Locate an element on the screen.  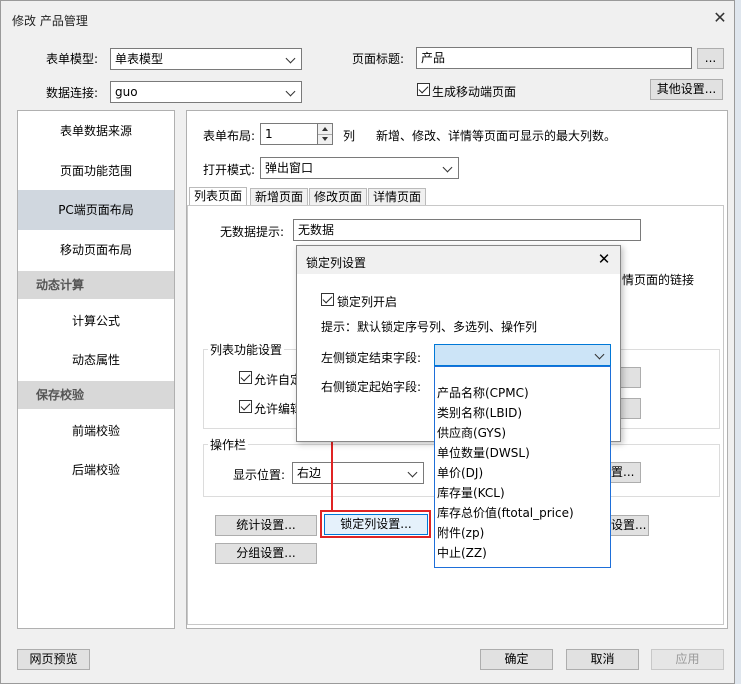
close-icon: ✕ is located at coordinates (720, 18).